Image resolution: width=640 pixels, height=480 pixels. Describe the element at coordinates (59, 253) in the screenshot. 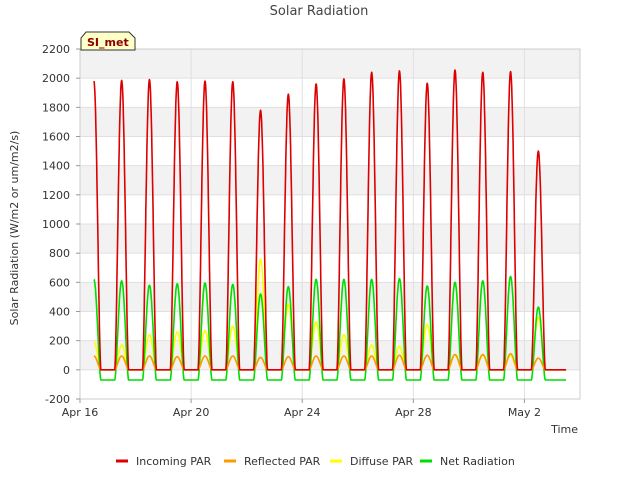

I see `y-tick-label: 800` at that location.